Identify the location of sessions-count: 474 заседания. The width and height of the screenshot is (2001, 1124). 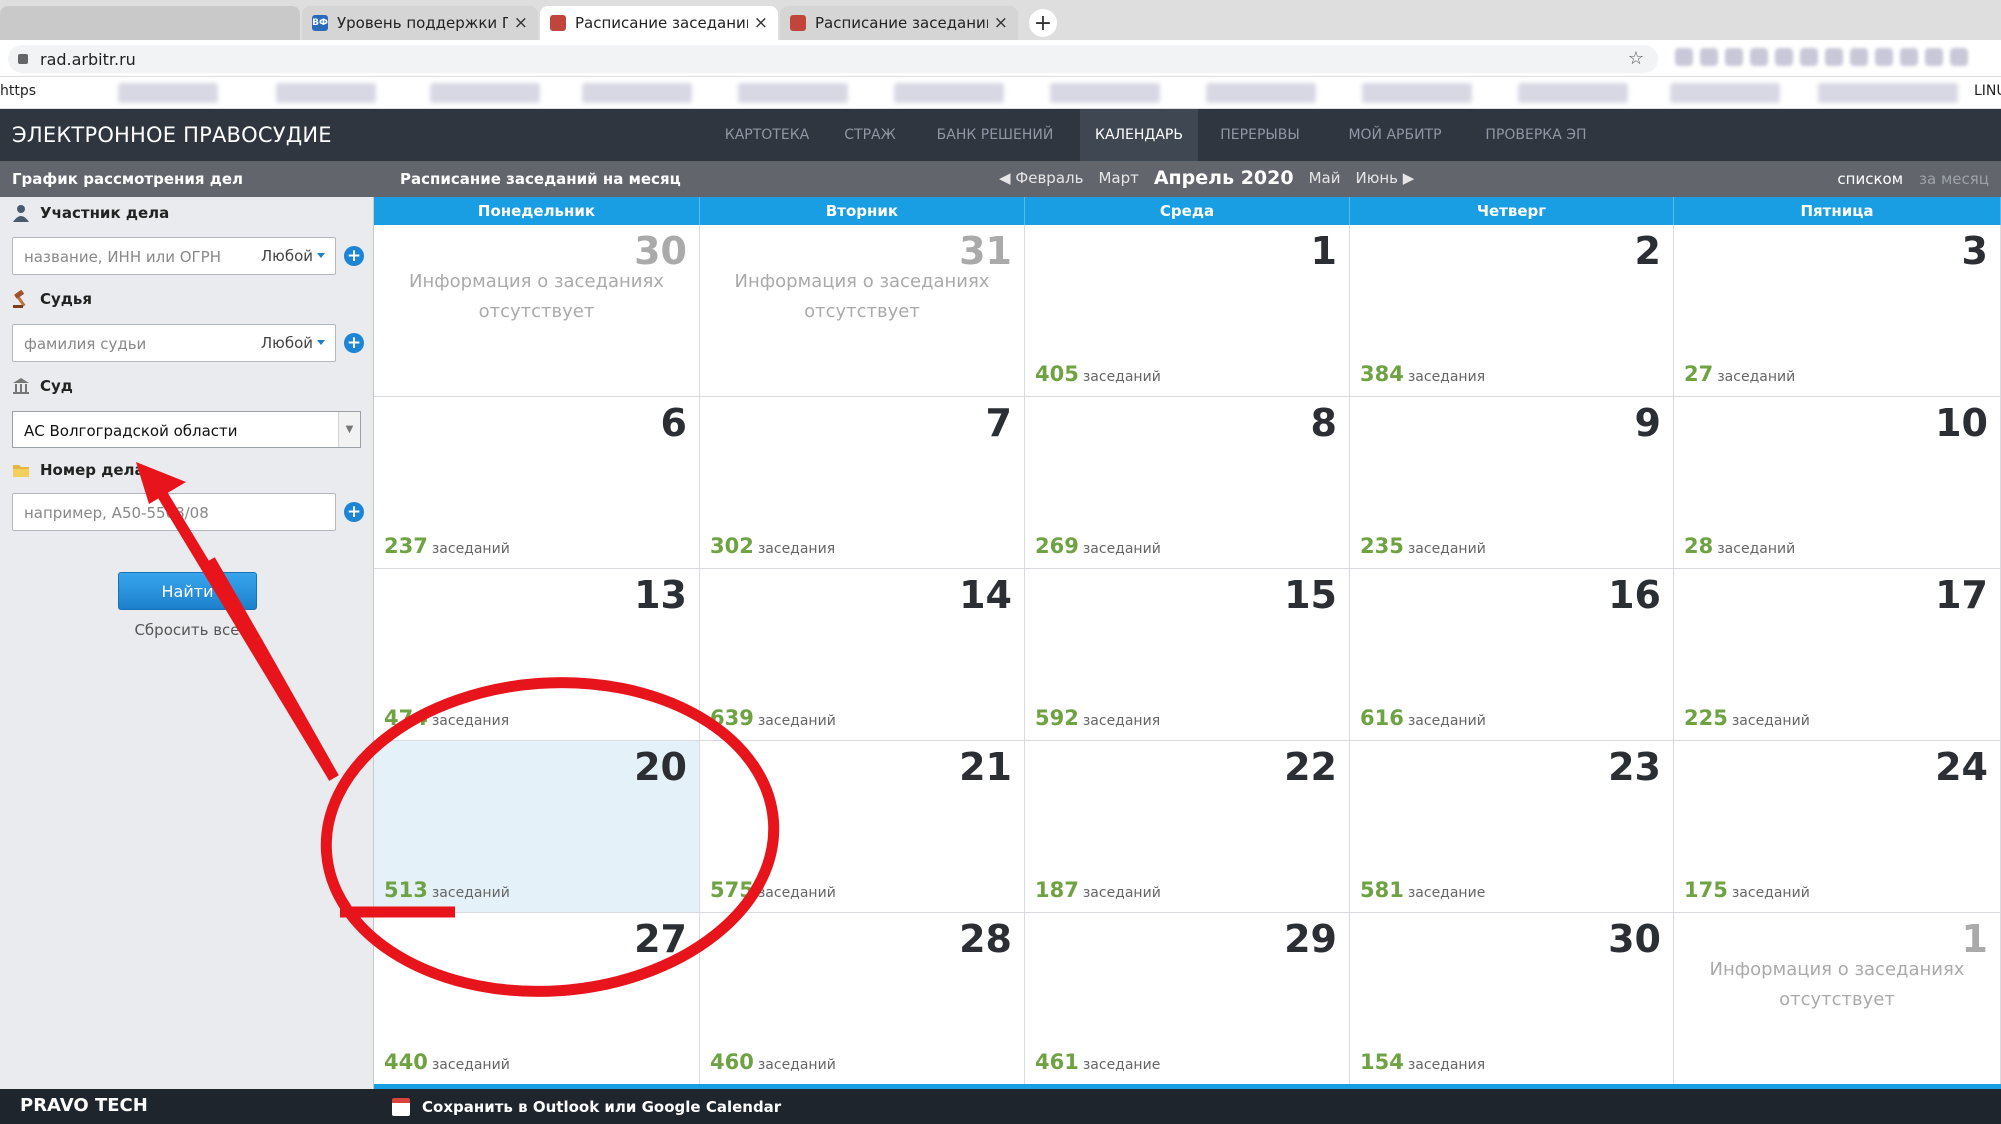
(446, 718).